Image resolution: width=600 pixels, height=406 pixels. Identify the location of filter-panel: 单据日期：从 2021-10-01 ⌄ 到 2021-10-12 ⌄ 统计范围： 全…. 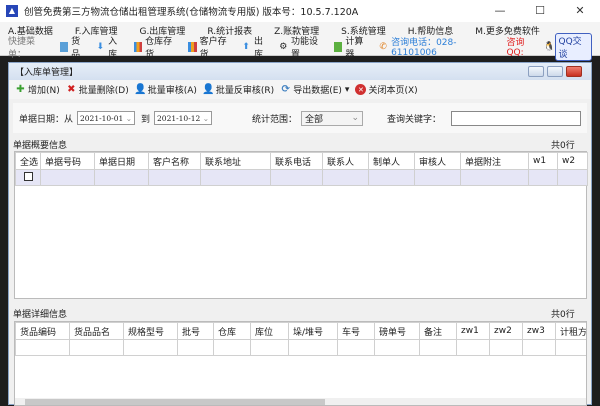
(300, 118).